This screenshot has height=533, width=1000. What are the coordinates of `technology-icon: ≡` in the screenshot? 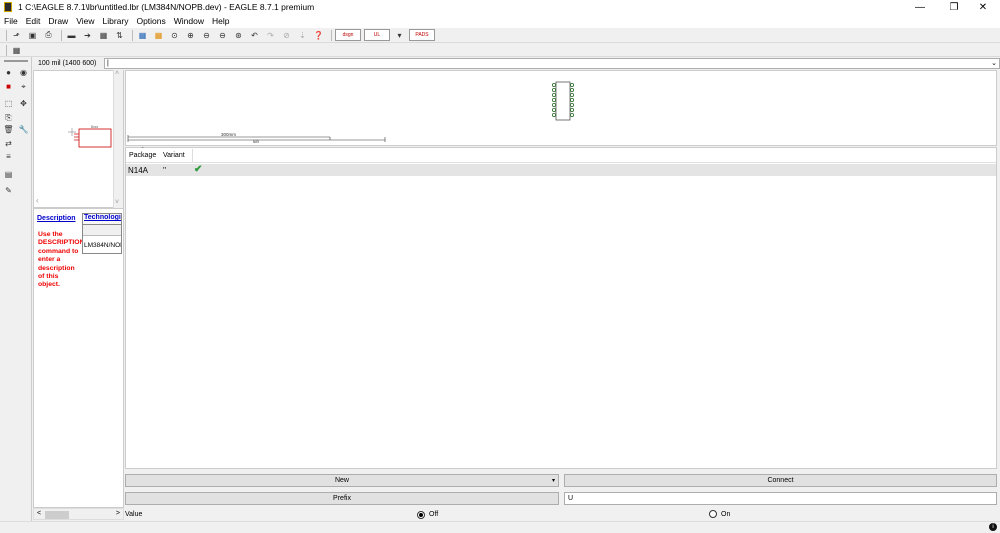 It's located at (8, 156).